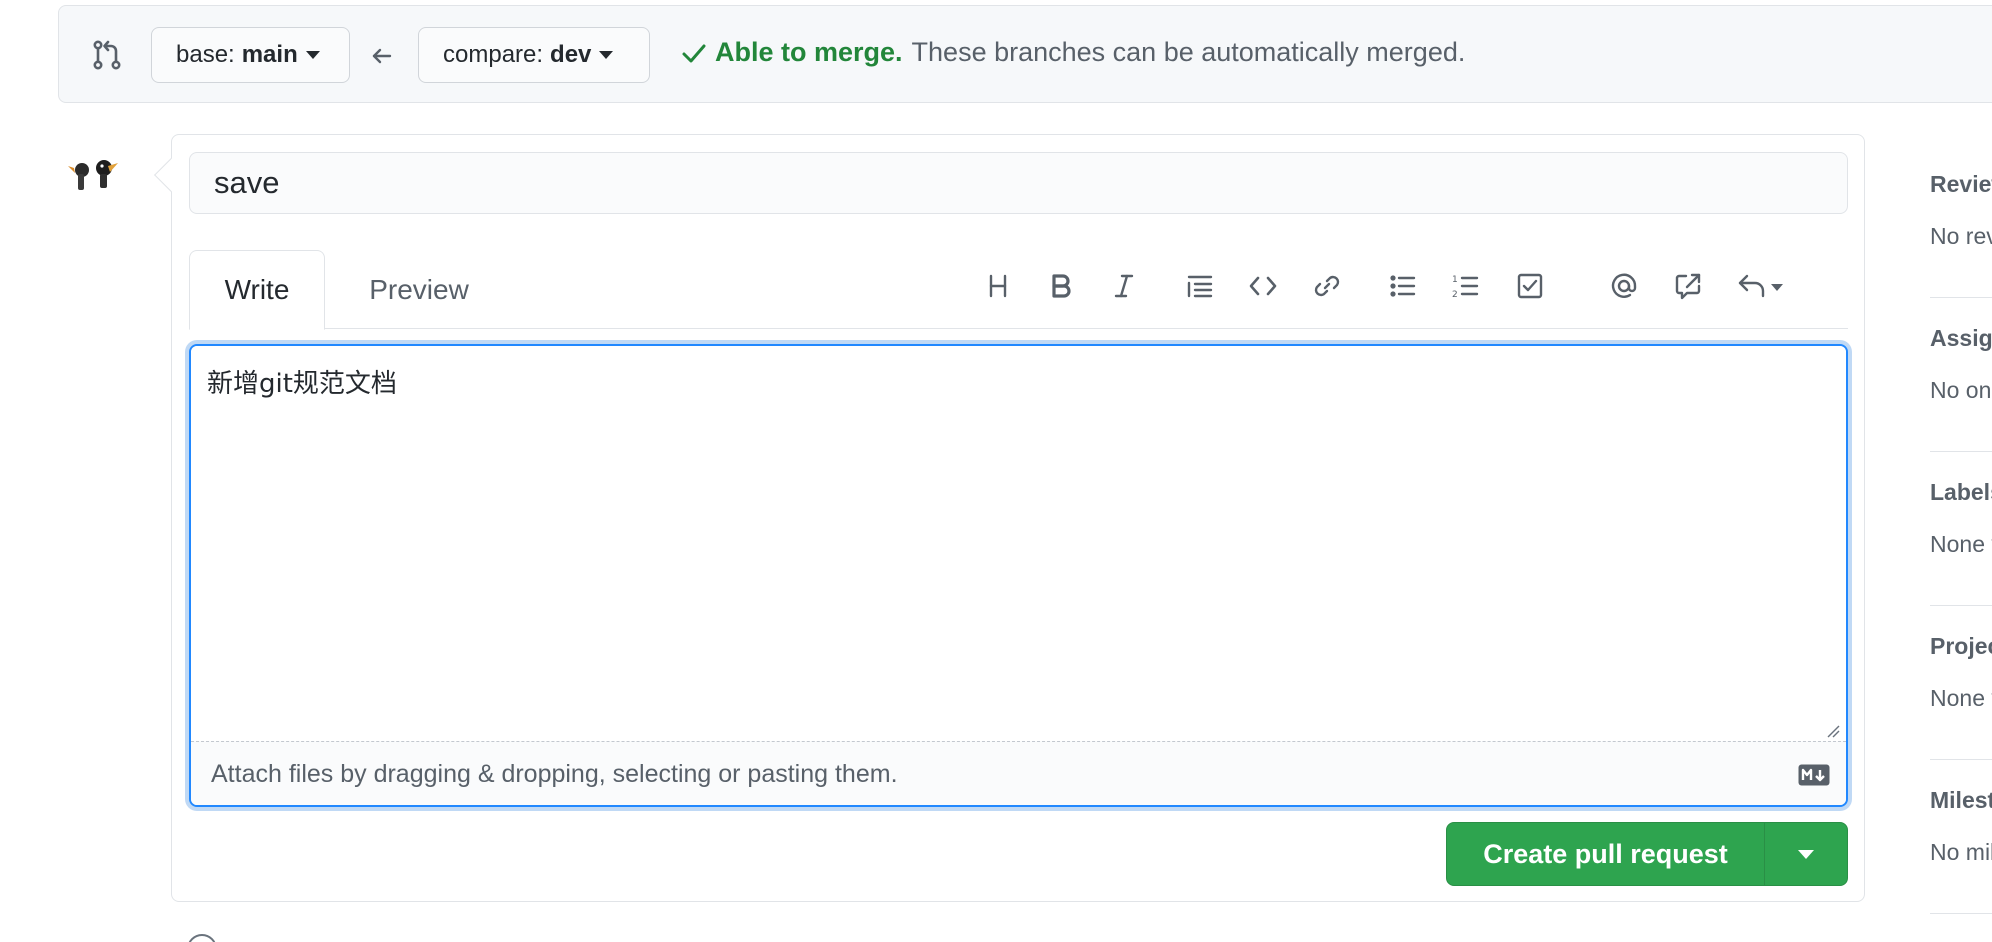 The image size is (1992, 942). What do you see at coordinates (1455, 280) in the screenshot?
I see `svg-text: 1` at bounding box center [1455, 280].